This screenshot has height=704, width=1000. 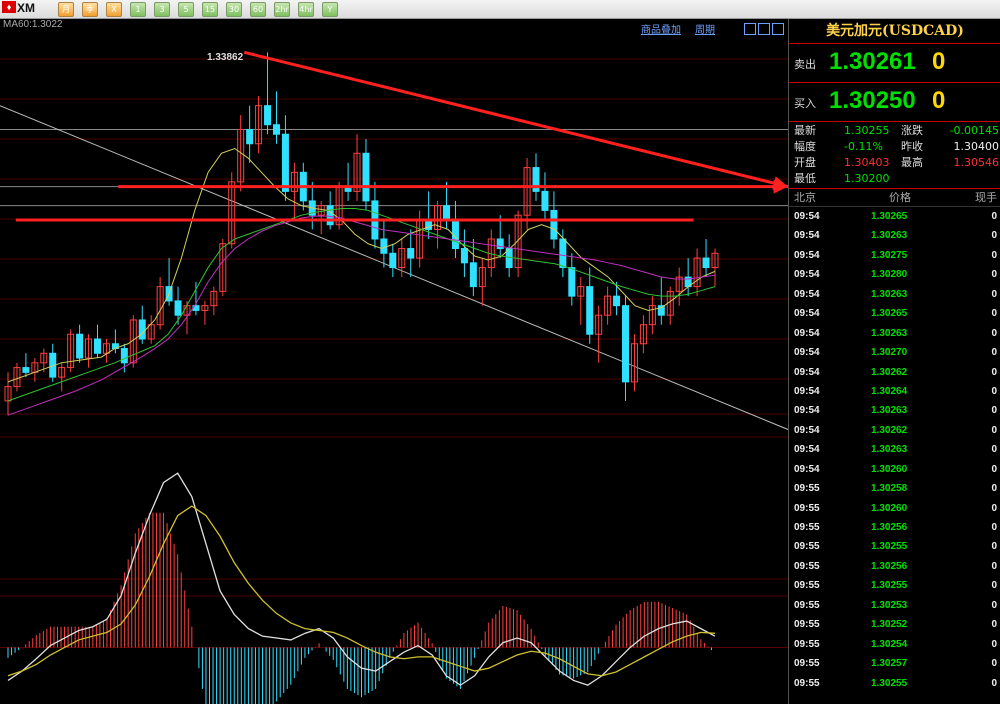 What do you see at coordinates (282, 9) in the screenshot?
I see `period-button-9: 2hr` at bounding box center [282, 9].